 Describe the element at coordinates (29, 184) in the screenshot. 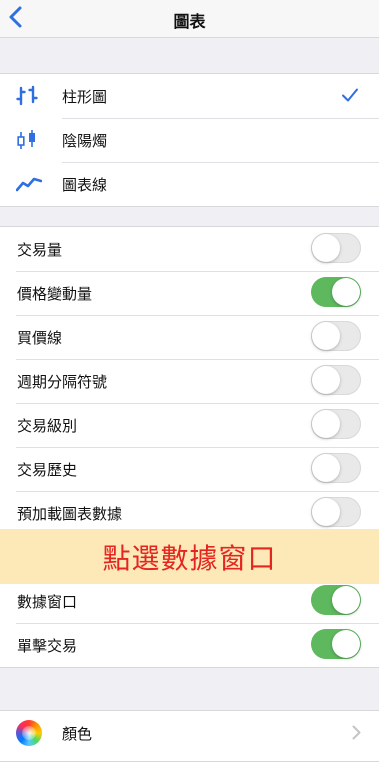

I see `line-chart-icon` at that location.